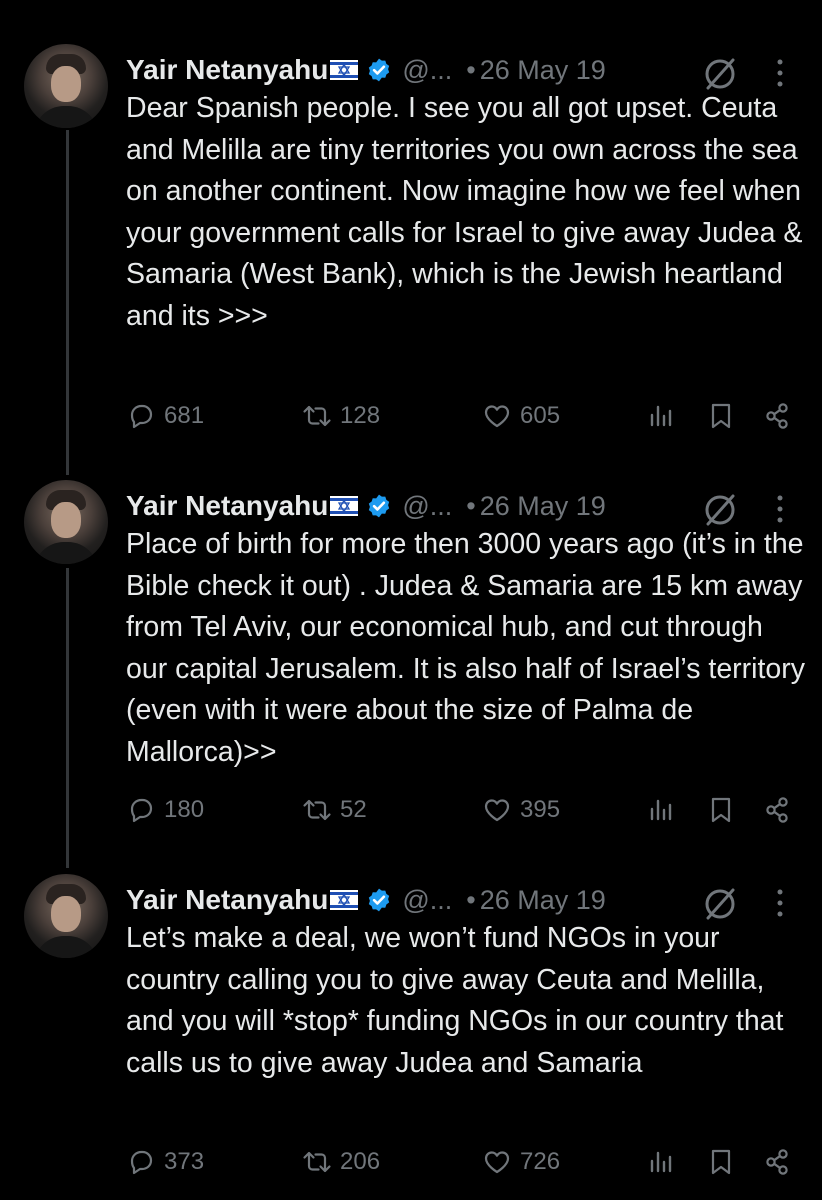 This screenshot has height=1200, width=822. I want to click on reply-button: 373, so click(165, 1162).